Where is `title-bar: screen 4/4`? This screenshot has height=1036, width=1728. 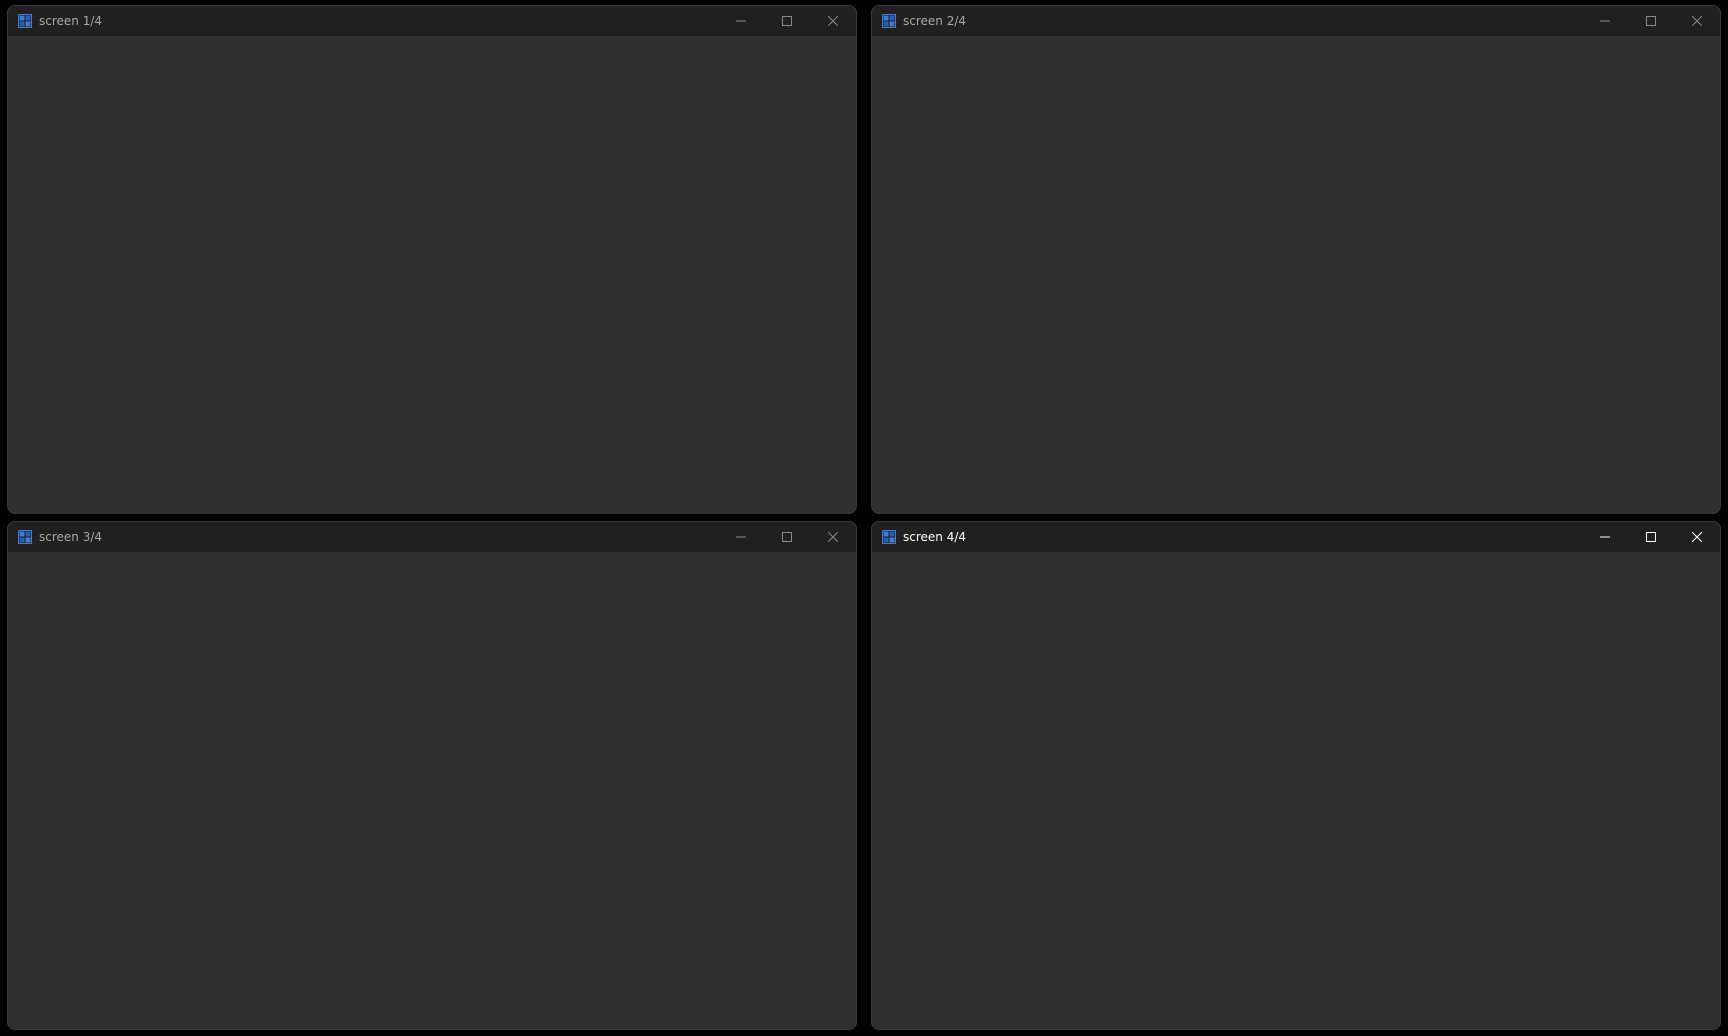
title-bar: screen 4/4 is located at coordinates (1296, 537).